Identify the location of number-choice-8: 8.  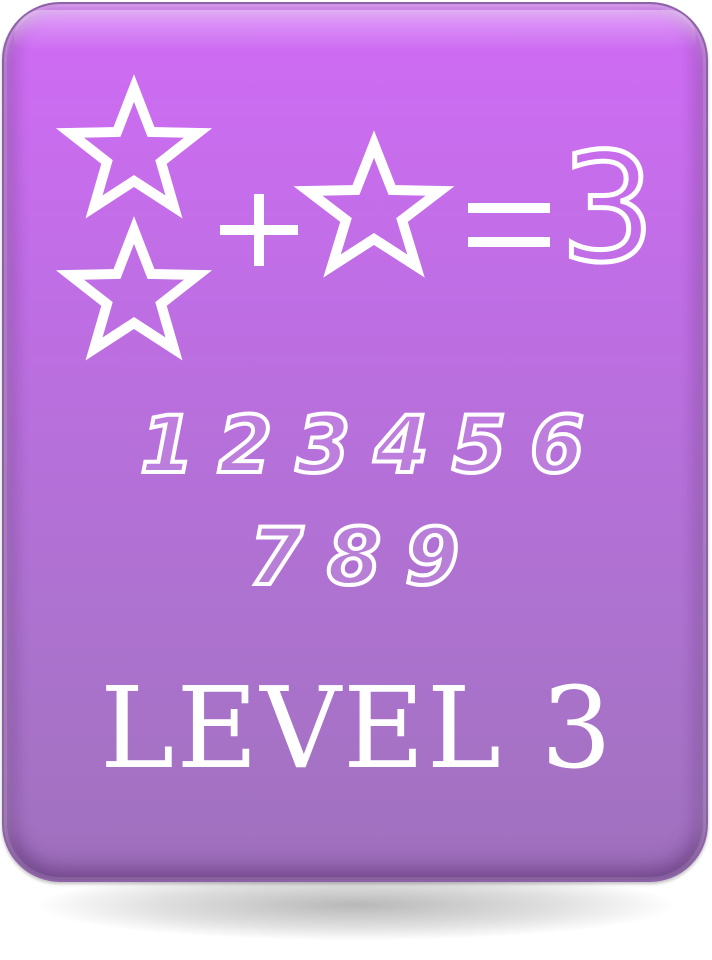
(354, 558).